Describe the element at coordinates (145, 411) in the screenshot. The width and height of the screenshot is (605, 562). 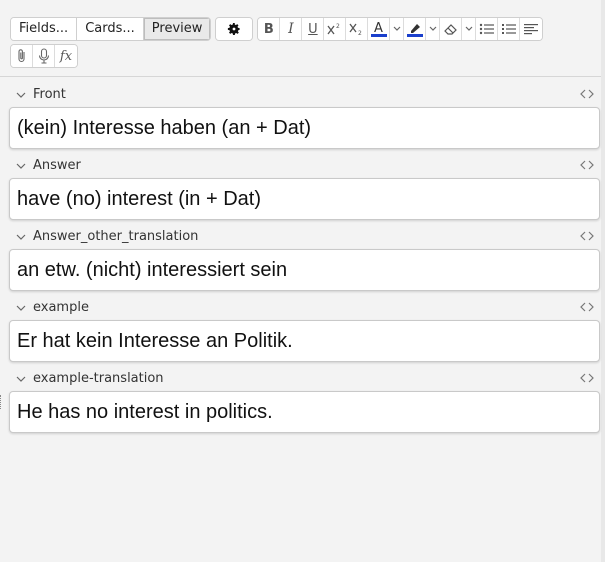
I see `field-value: He has no interest in politics.` at that location.